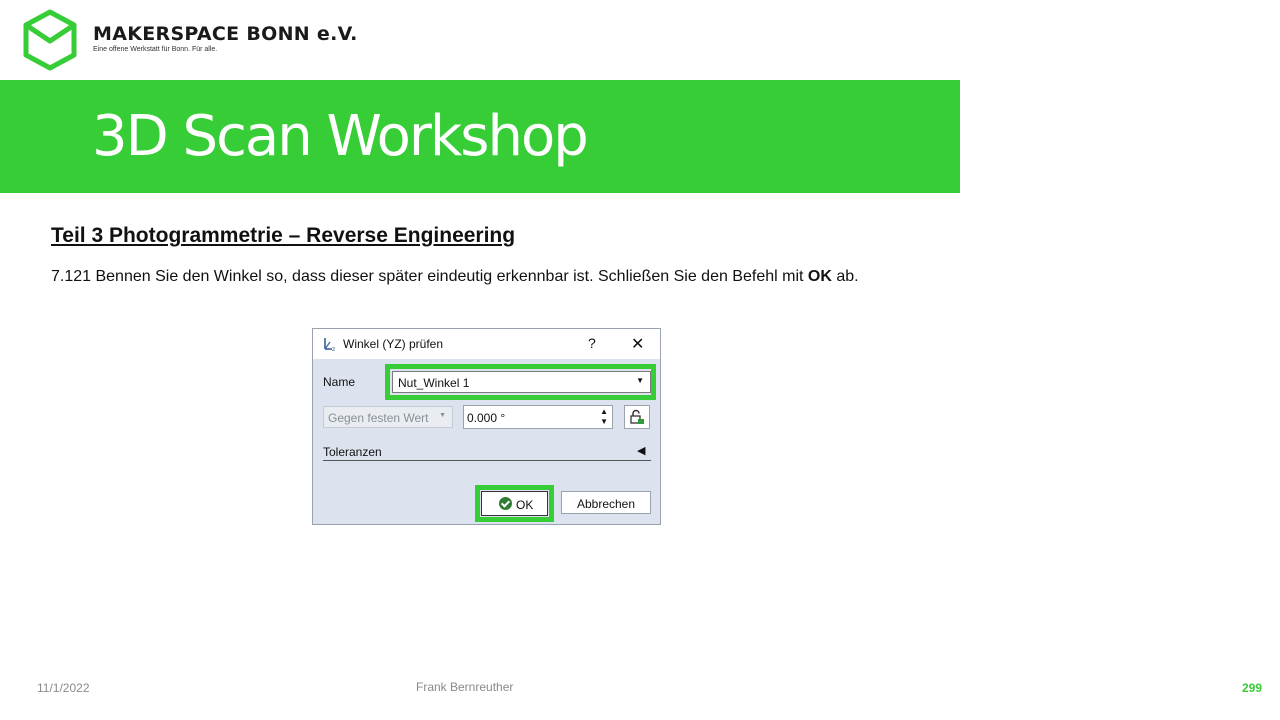 The width and height of the screenshot is (1280, 720). What do you see at coordinates (641, 450) in the screenshot?
I see `expand-tolerances-icon: ◀` at bounding box center [641, 450].